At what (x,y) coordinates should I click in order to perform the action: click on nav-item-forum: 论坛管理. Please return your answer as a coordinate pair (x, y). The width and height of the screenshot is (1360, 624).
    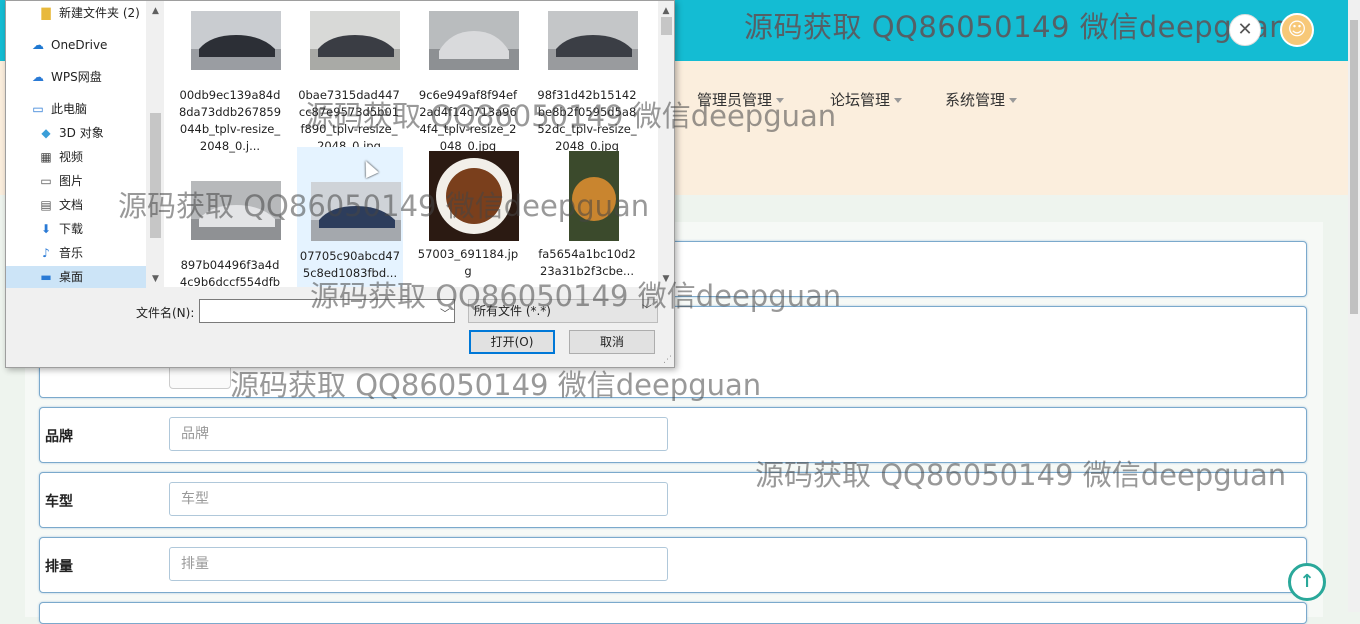
    Looking at the image, I should click on (866, 99).